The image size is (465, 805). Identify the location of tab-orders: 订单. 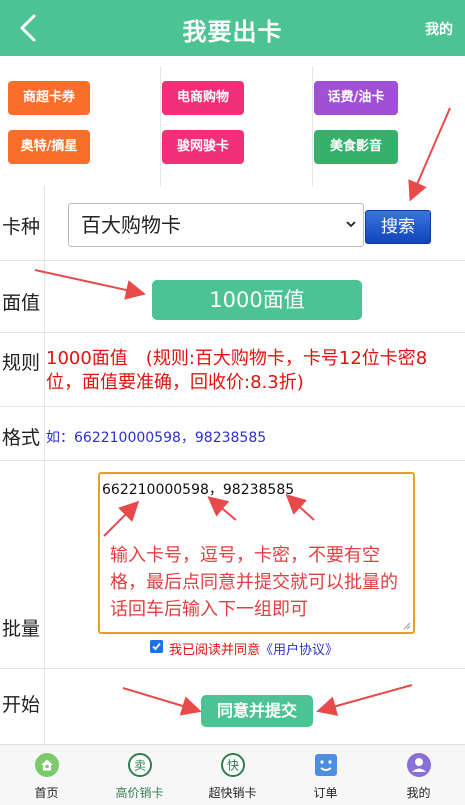
(325, 775).